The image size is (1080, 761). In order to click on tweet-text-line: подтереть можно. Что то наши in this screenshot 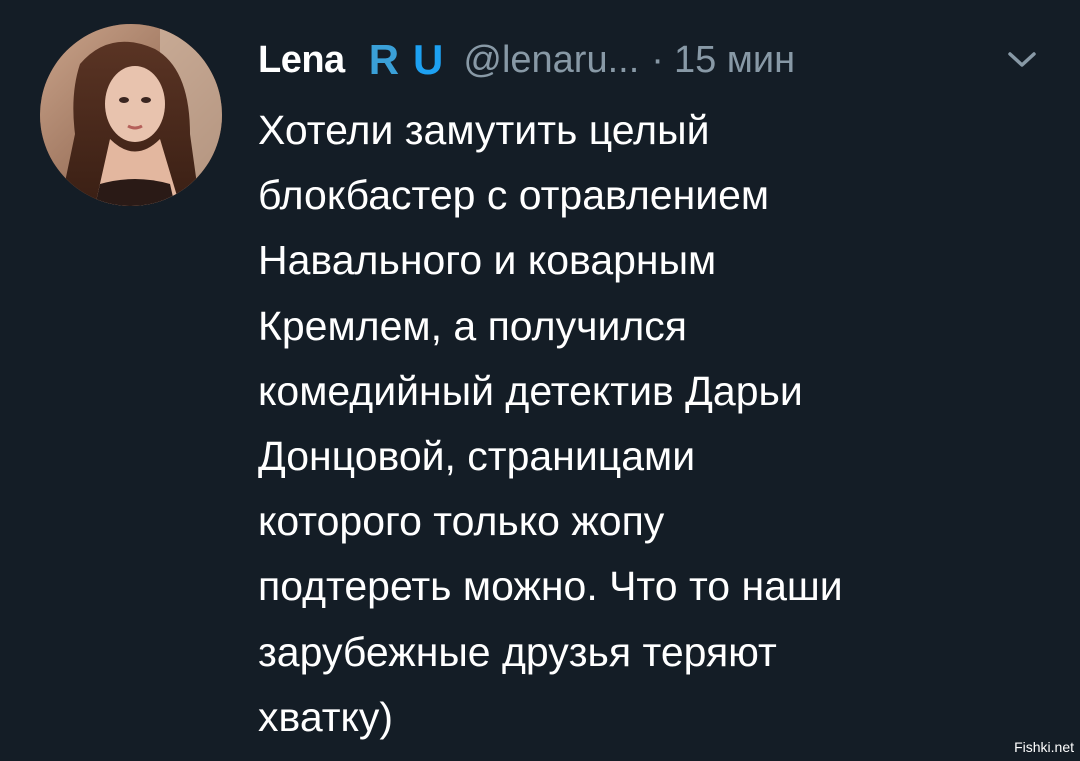, I will do `click(550, 586)`.